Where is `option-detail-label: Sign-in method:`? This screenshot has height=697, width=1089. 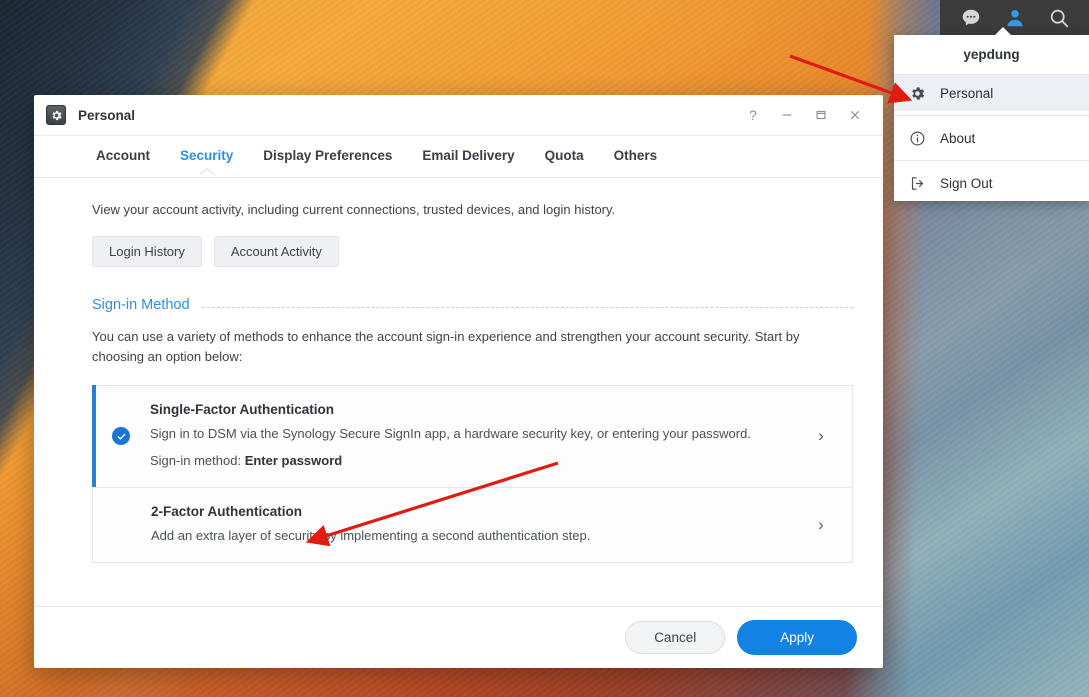
option-detail-label: Sign-in method: is located at coordinates (196, 460).